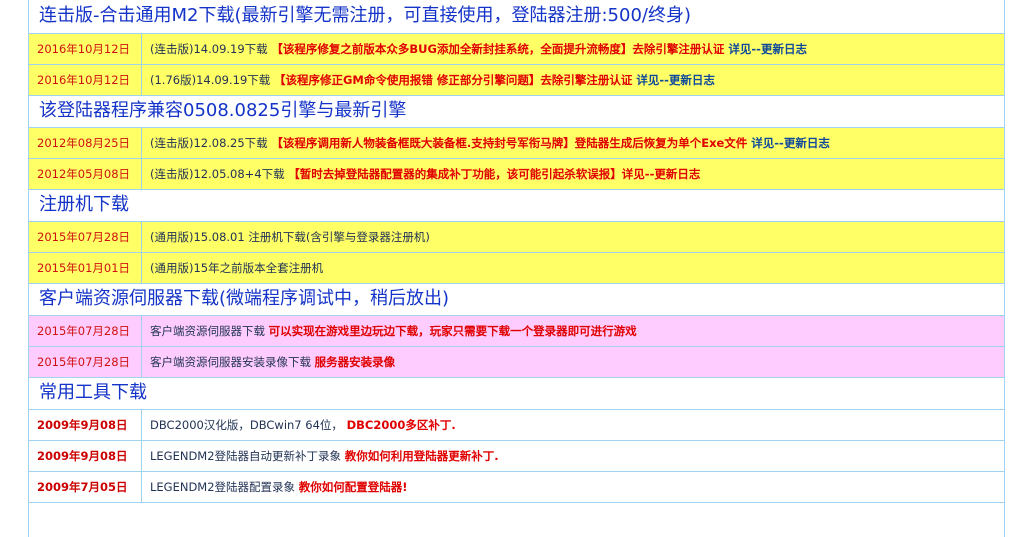  I want to click on item-name: LEGENDM2登陆器自动更新补丁录象, so click(246, 456).